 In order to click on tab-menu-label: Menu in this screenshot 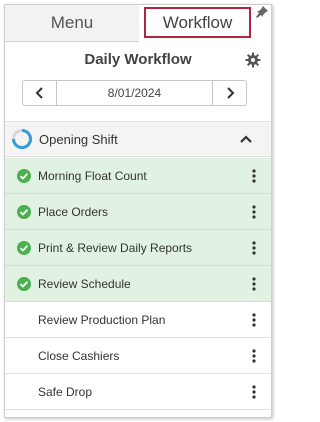, I will do `click(72, 22)`.